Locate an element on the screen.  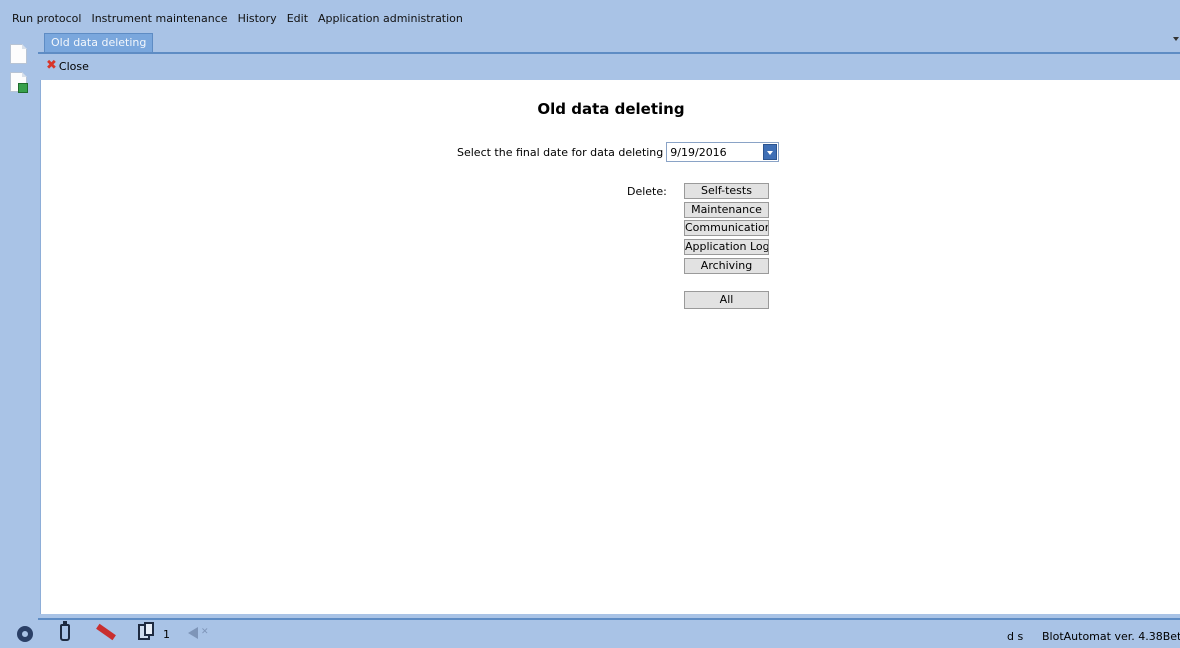
close-button: ✖ Close is located at coordinates (67, 66).